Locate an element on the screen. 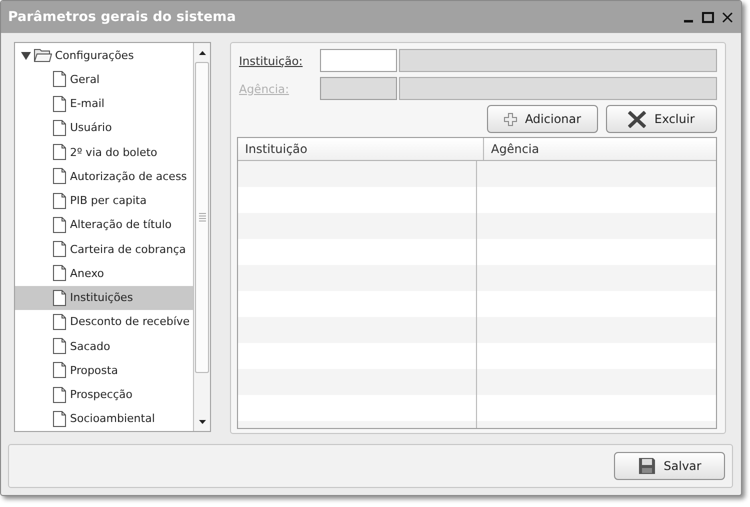  tree-item: E-mail is located at coordinates (104, 104).